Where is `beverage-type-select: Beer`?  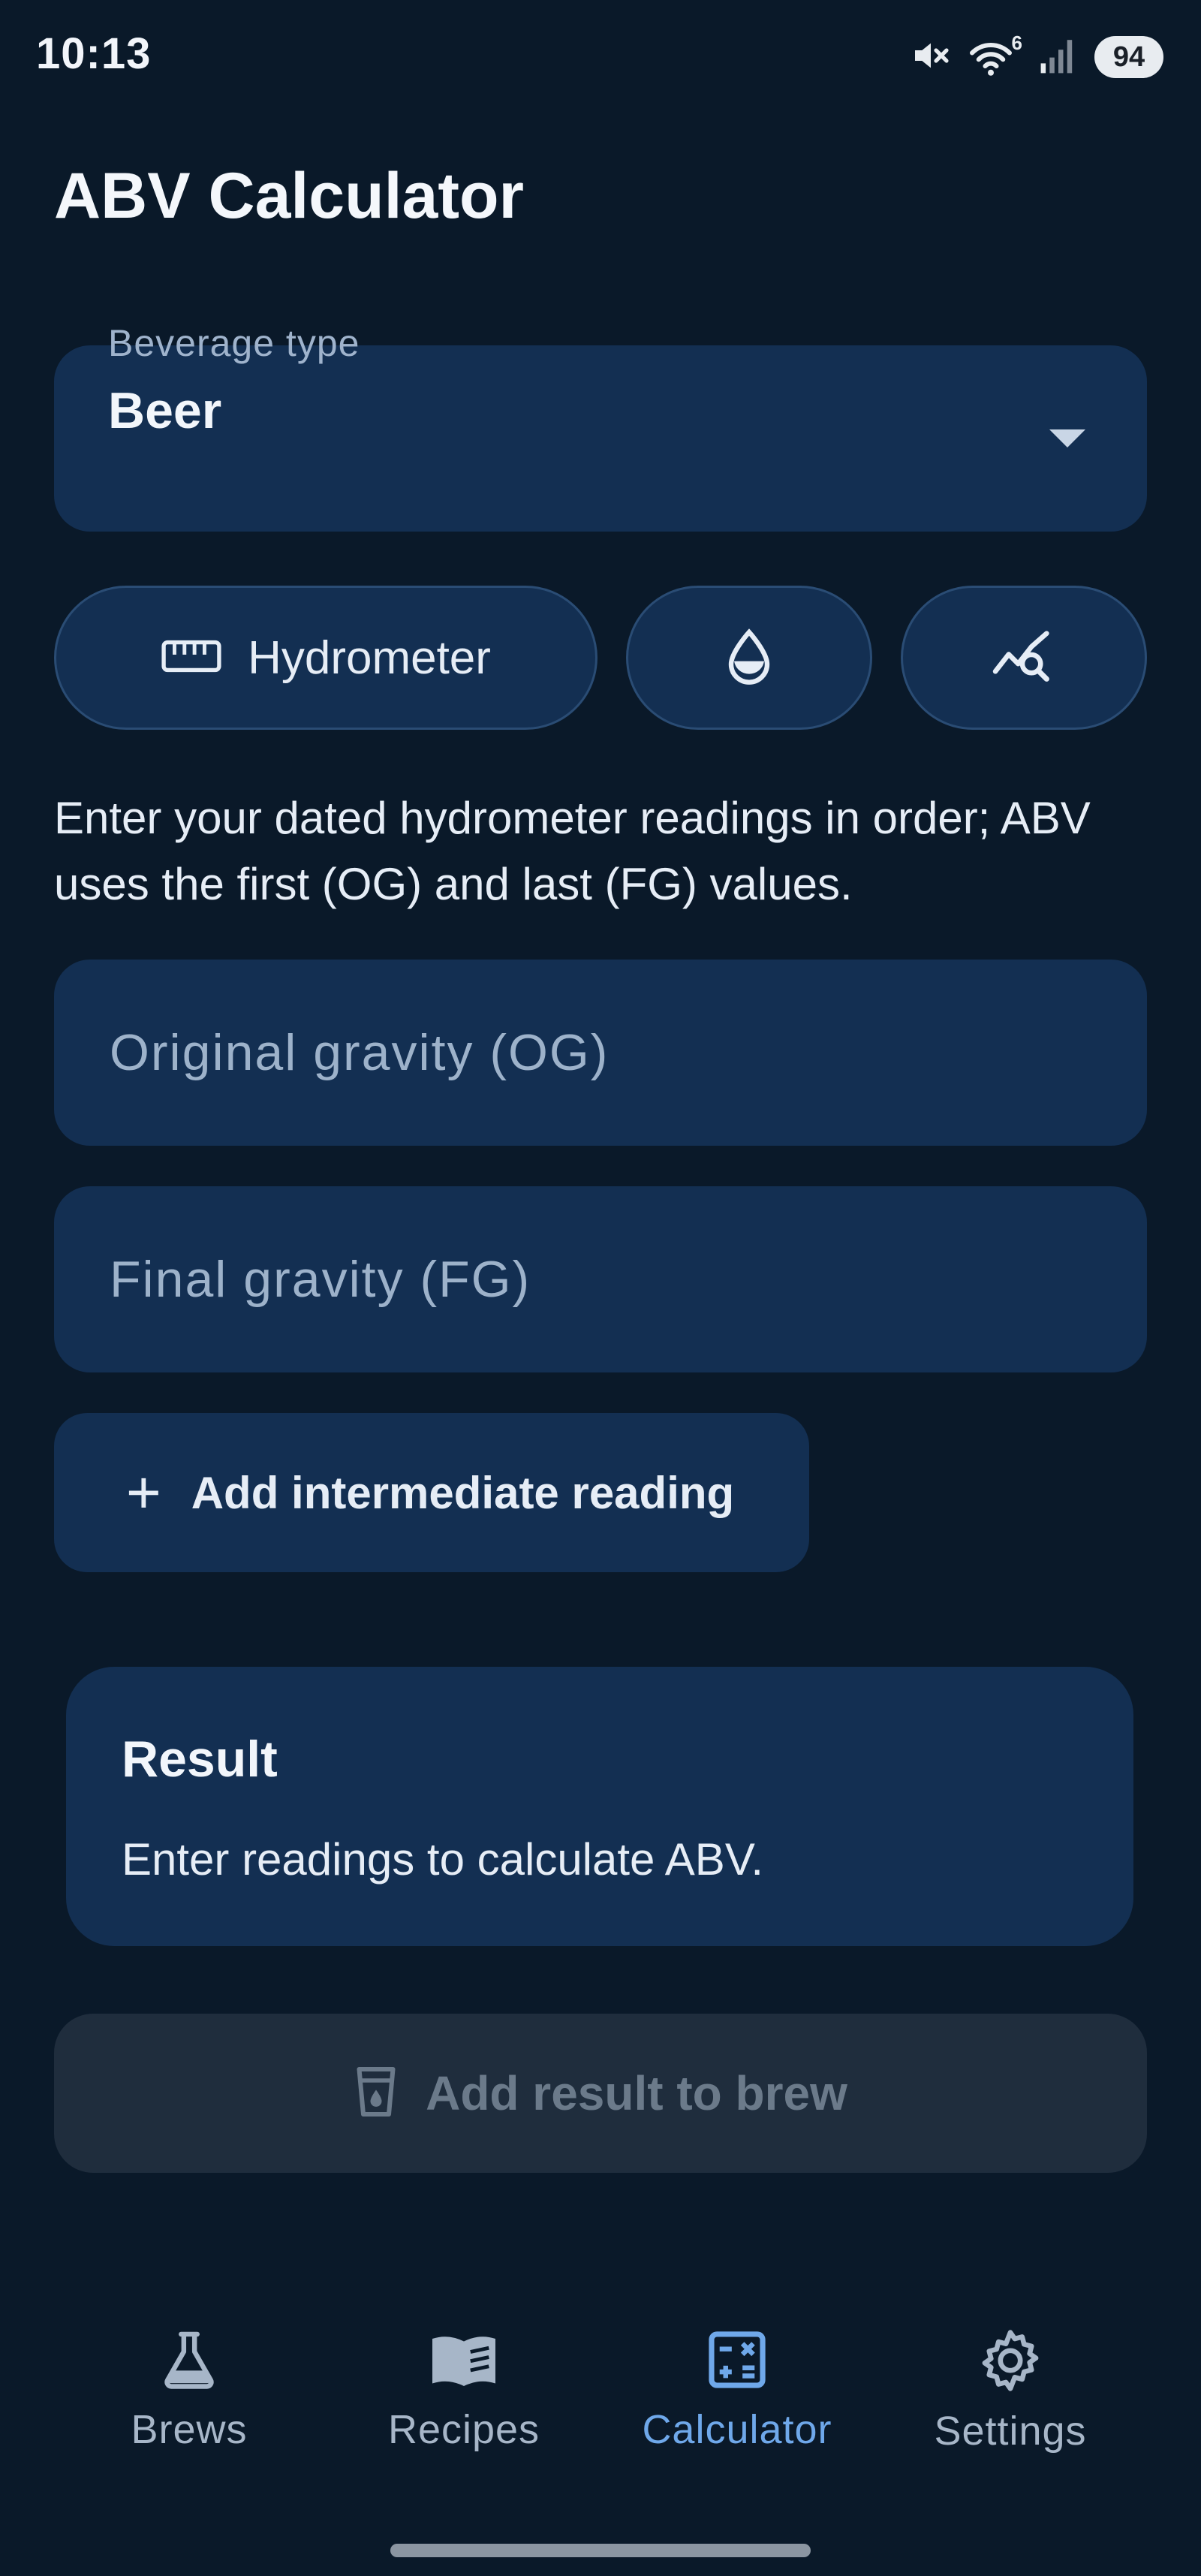 beverage-type-select: Beer is located at coordinates (600, 438).